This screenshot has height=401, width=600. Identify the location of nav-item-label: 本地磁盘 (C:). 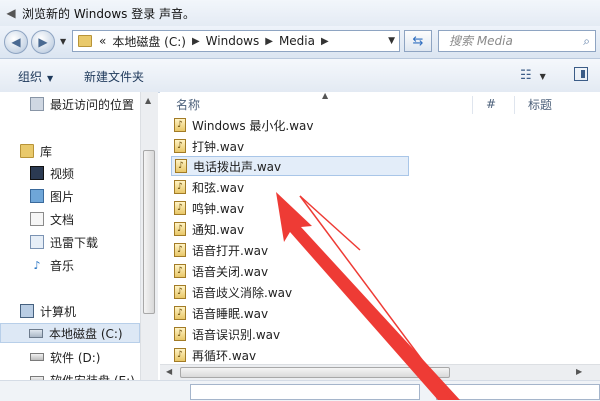
(86, 333).